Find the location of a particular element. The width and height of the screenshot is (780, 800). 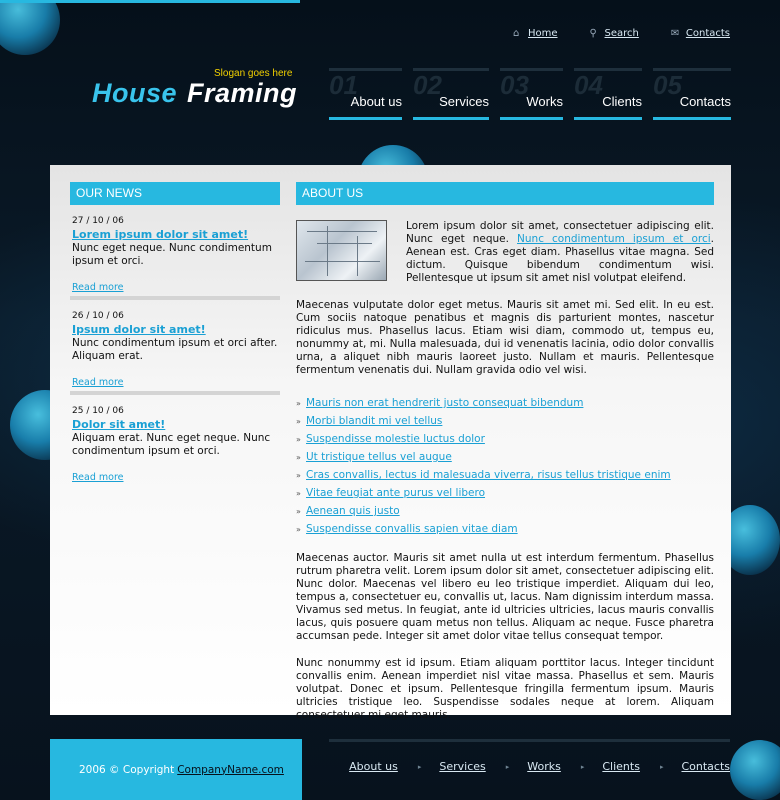

home-link: Home is located at coordinates (543, 33).